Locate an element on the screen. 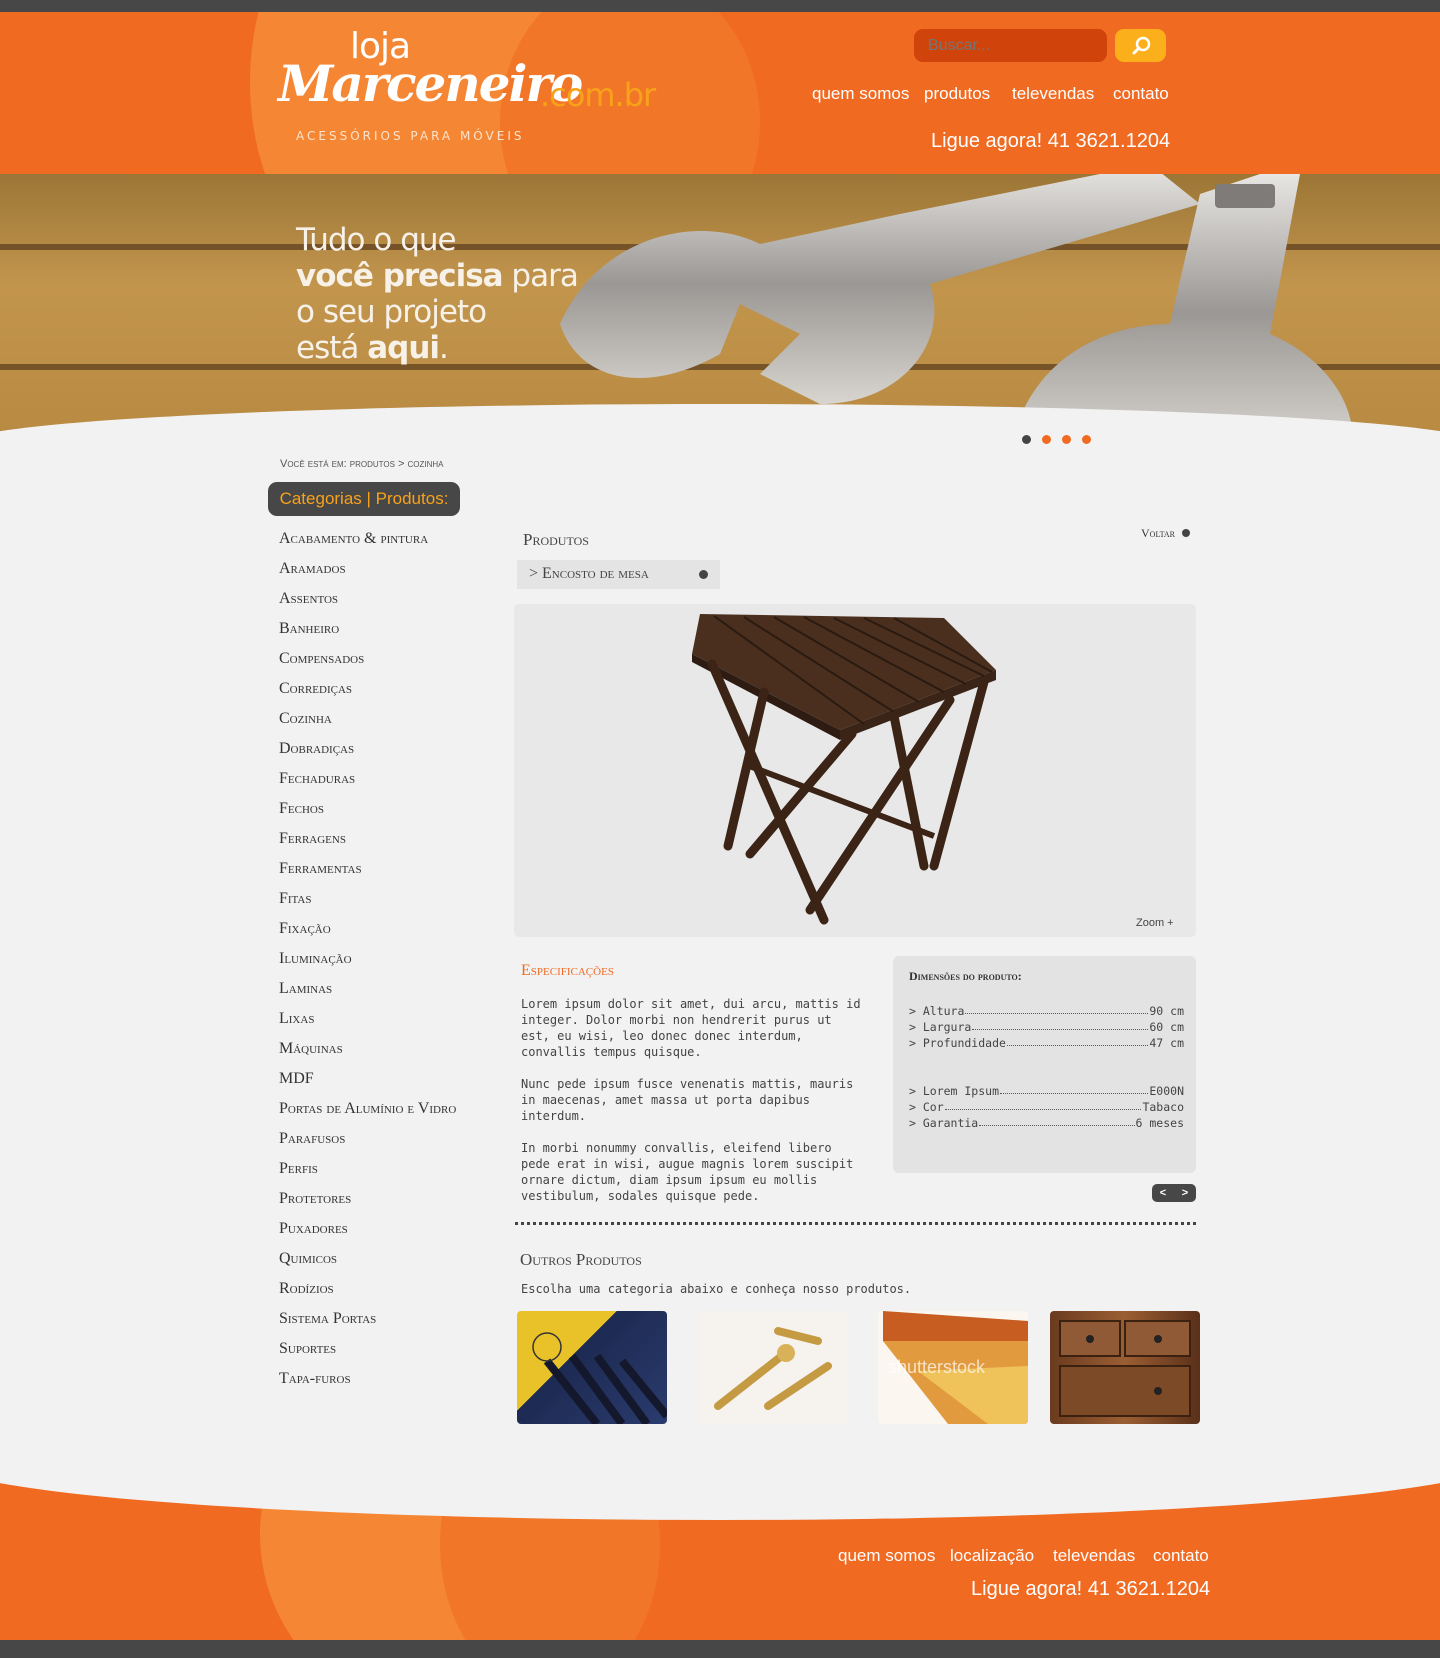 The height and width of the screenshot is (1658, 1440). category-item: Fechaduras is located at coordinates (367, 785).